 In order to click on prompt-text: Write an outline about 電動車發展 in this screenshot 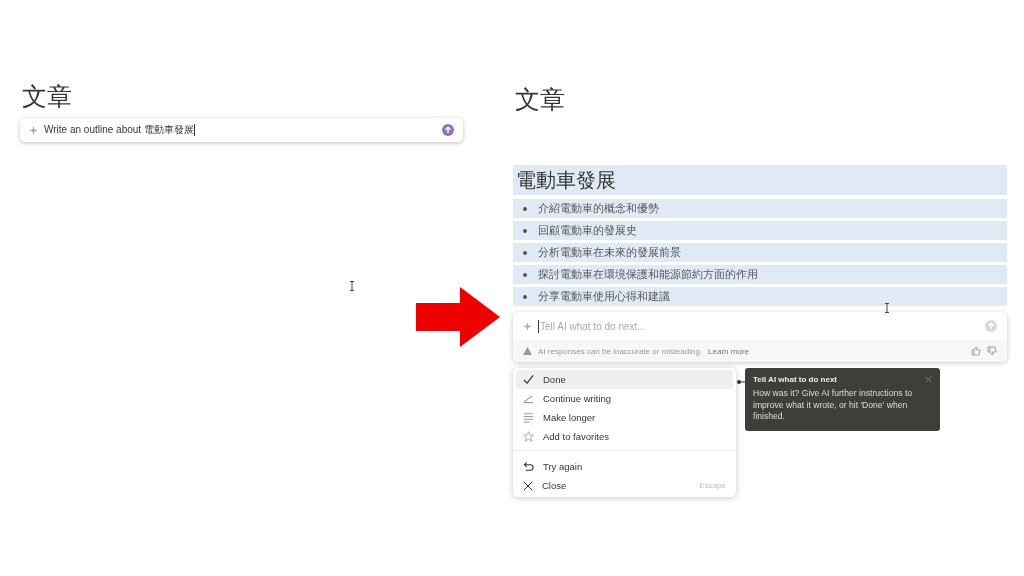, I will do `click(119, 130)`.